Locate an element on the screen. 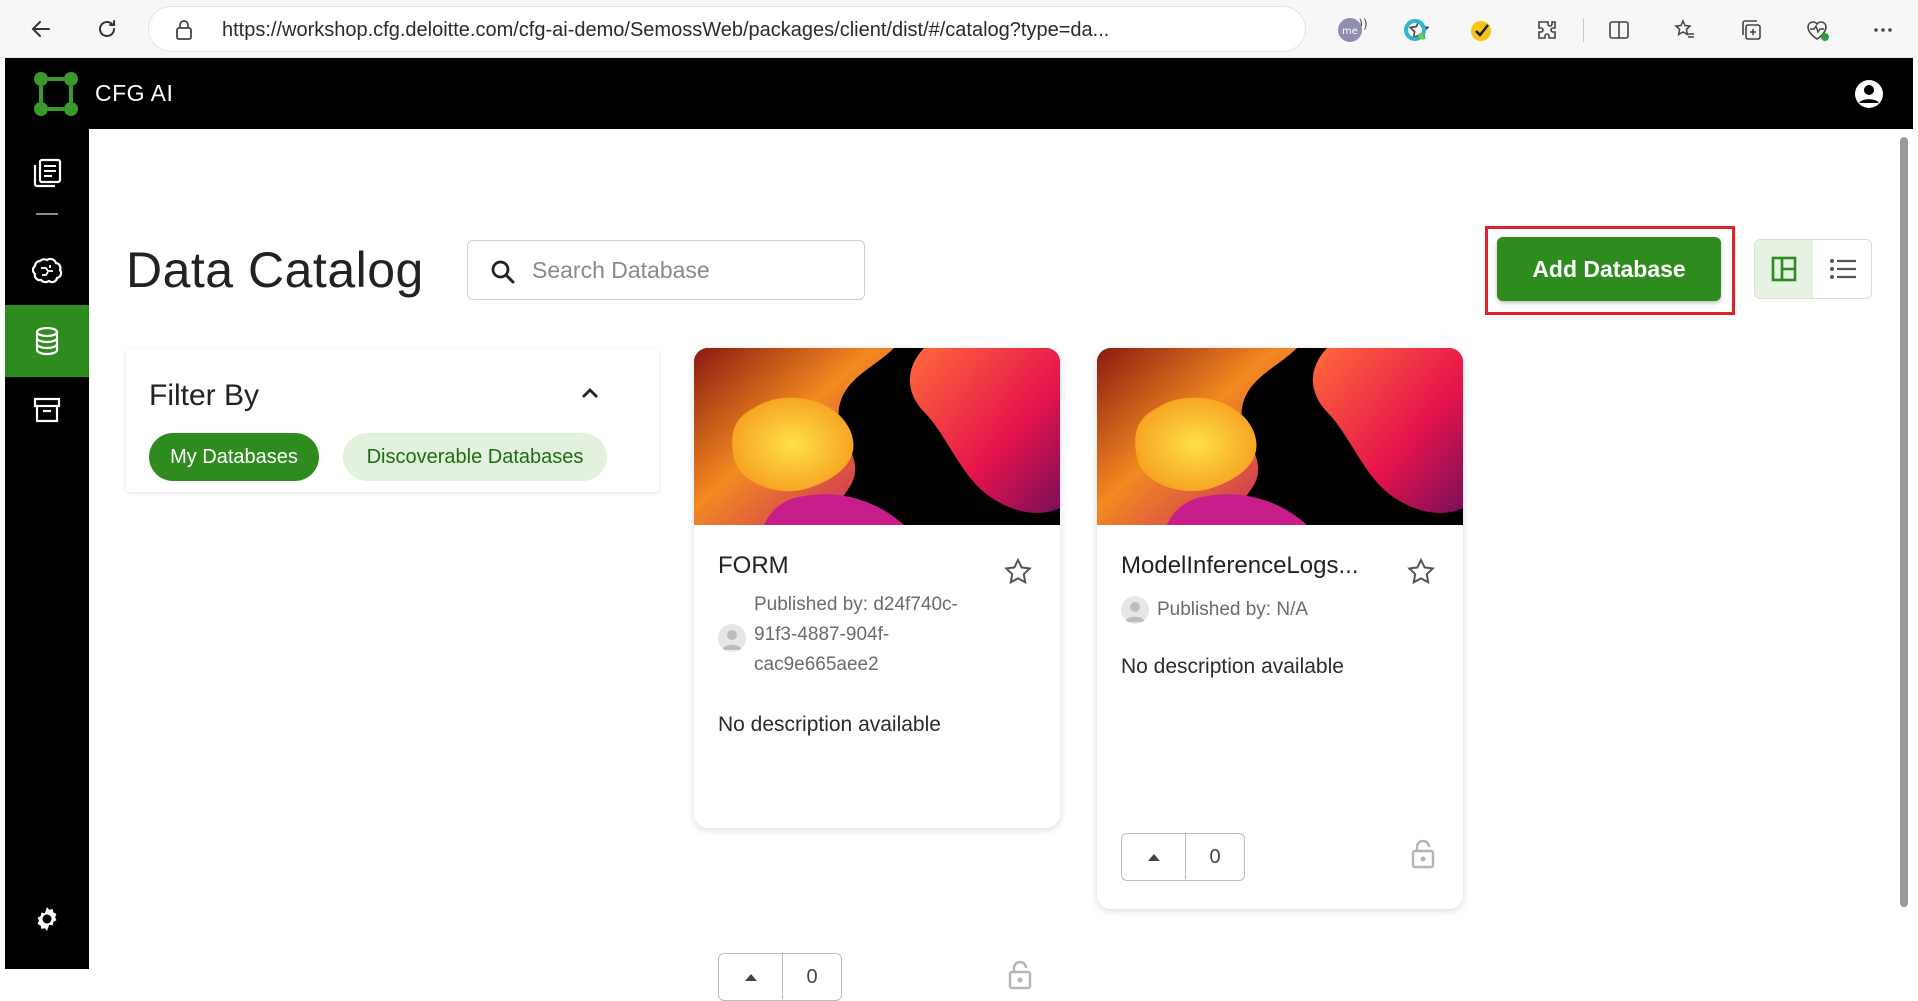  app-logo-icon is located at coordinates (56, 94).